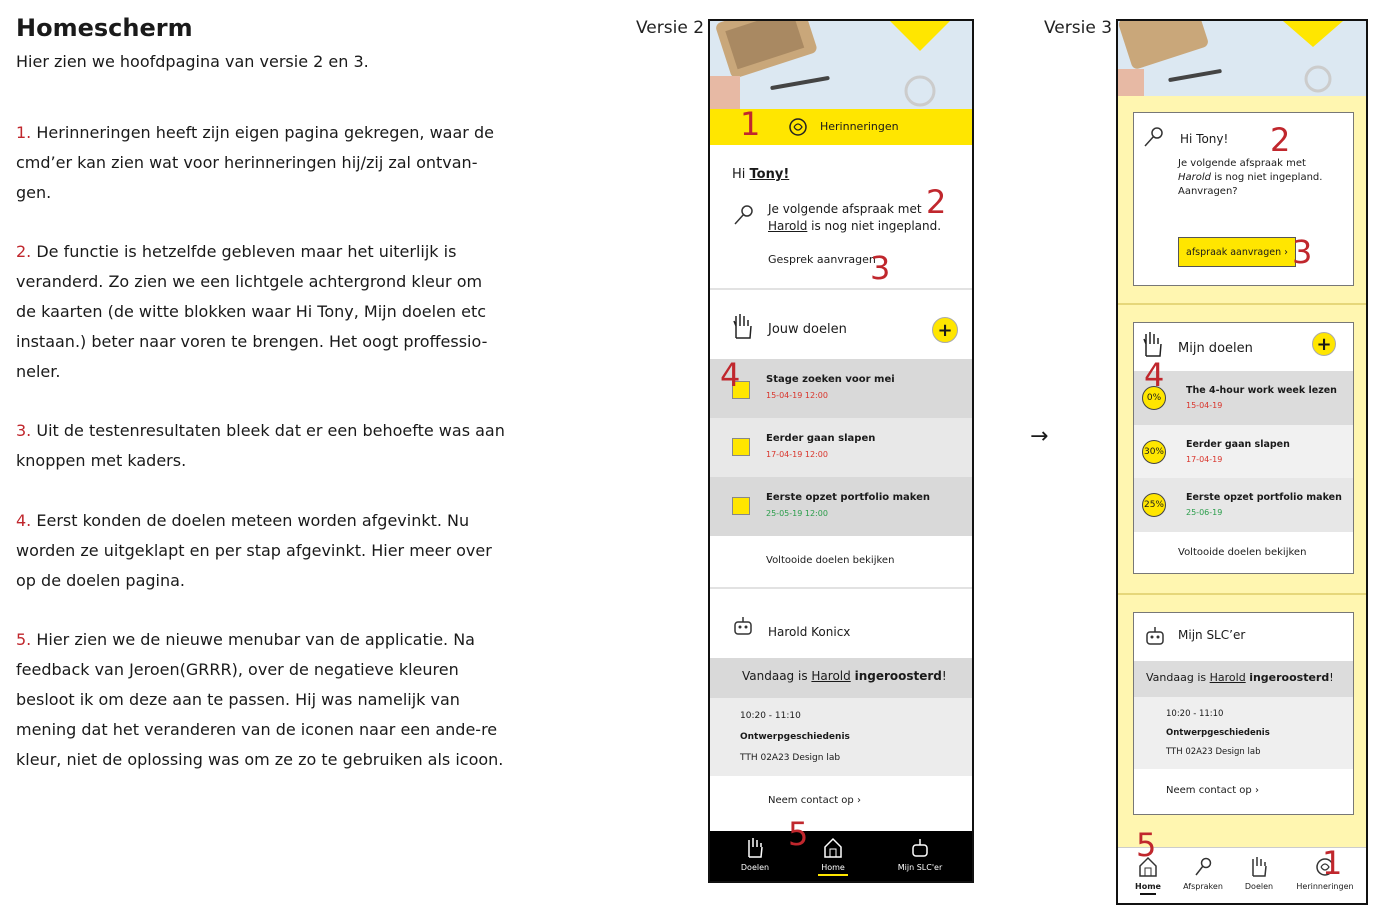  What do you see at coordinates (822, 259) in the screenshot?
I see `request-meeting-link: Gesprek aanvragen` at bounding box center [822, 259].